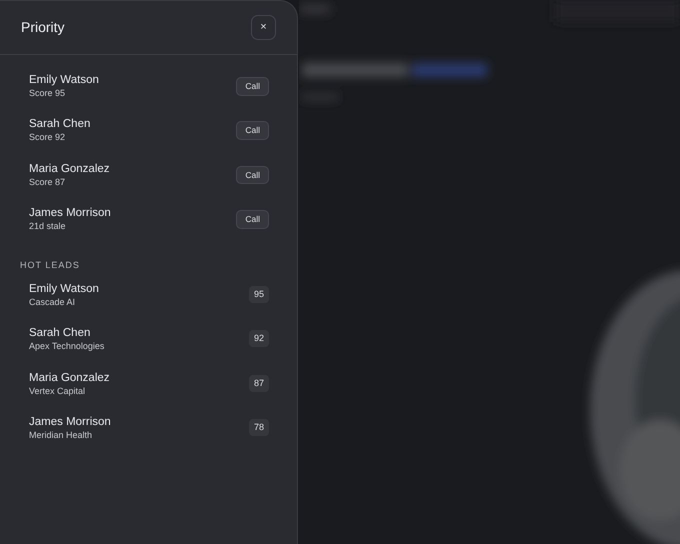 Image resolution: width=680 pixels, height=544 pixels. I want to click on panel-title: Priority, so click(43, 27).